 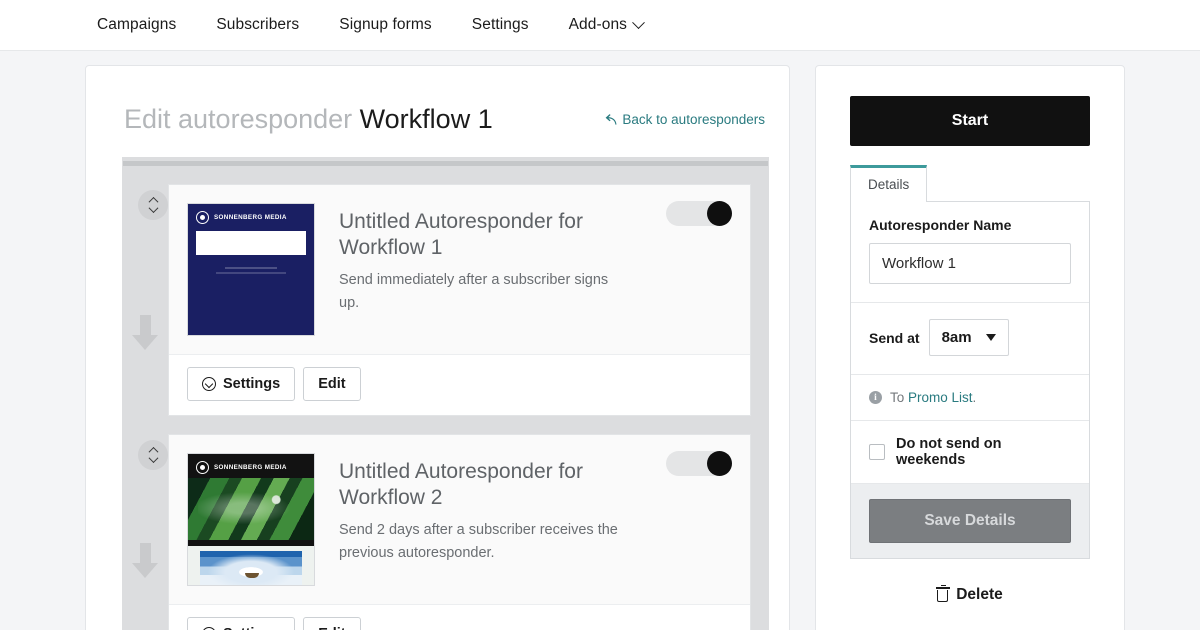 I want to click on nav-item-settings: Settings, so click(x=500, y=25).